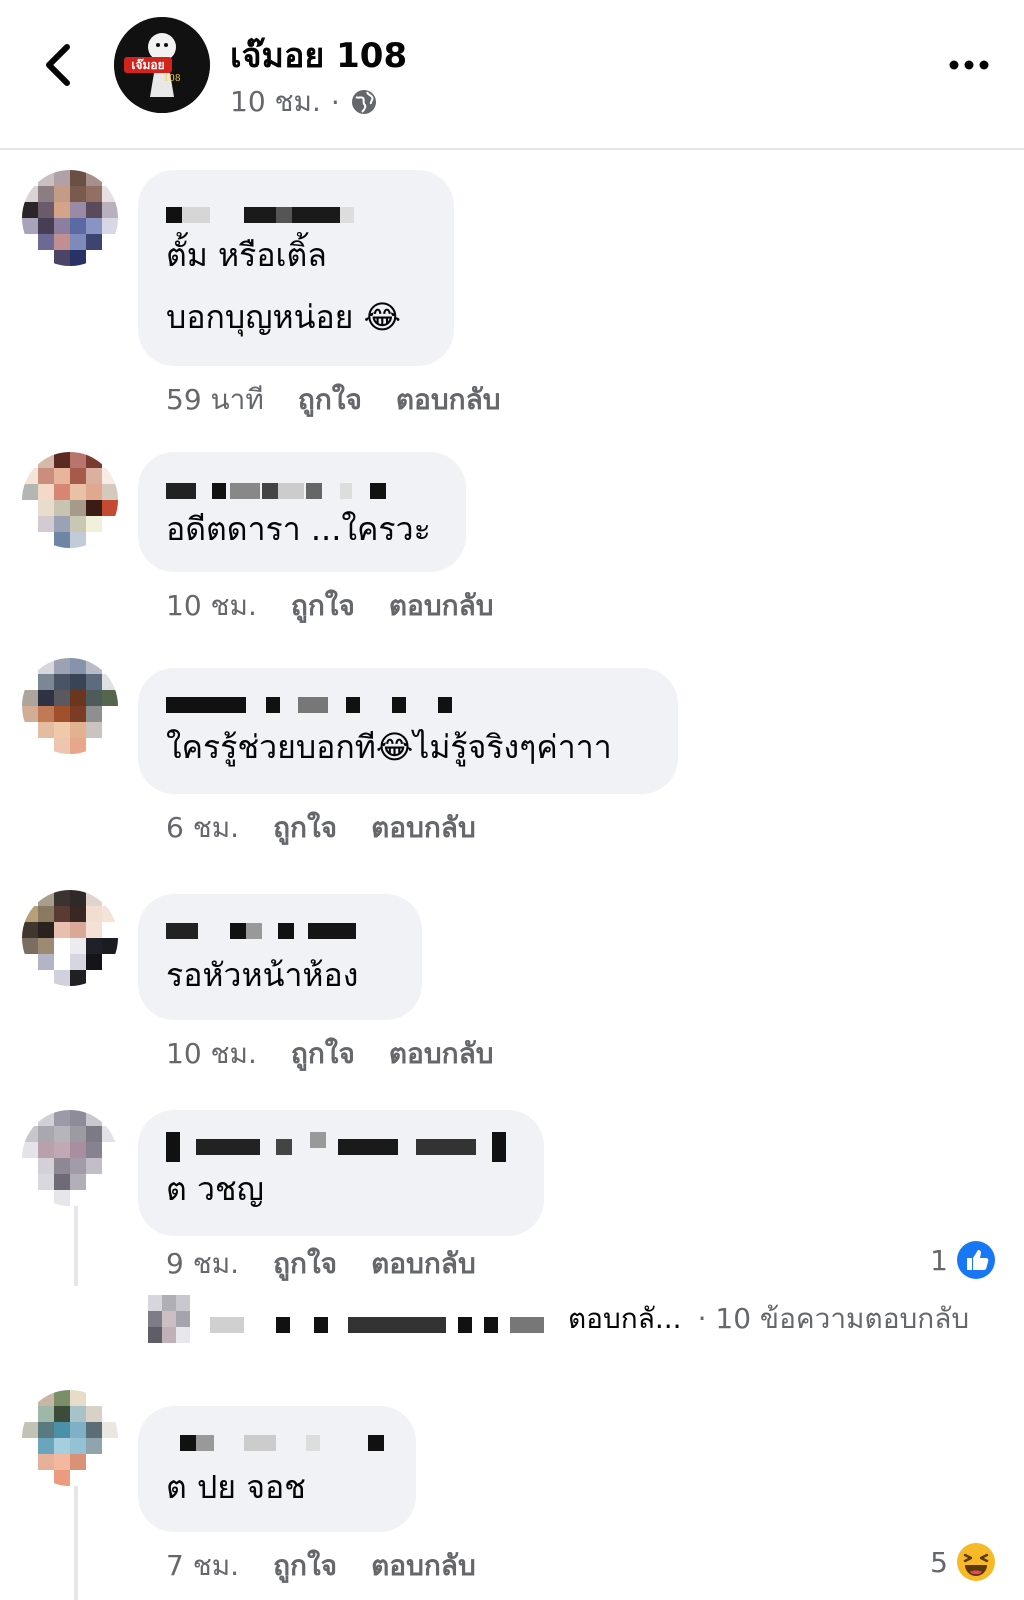 The image size is (1024, 1600). I want to click on comment-text: อดีตดารา ...ใครวะ, so click(298, 529).